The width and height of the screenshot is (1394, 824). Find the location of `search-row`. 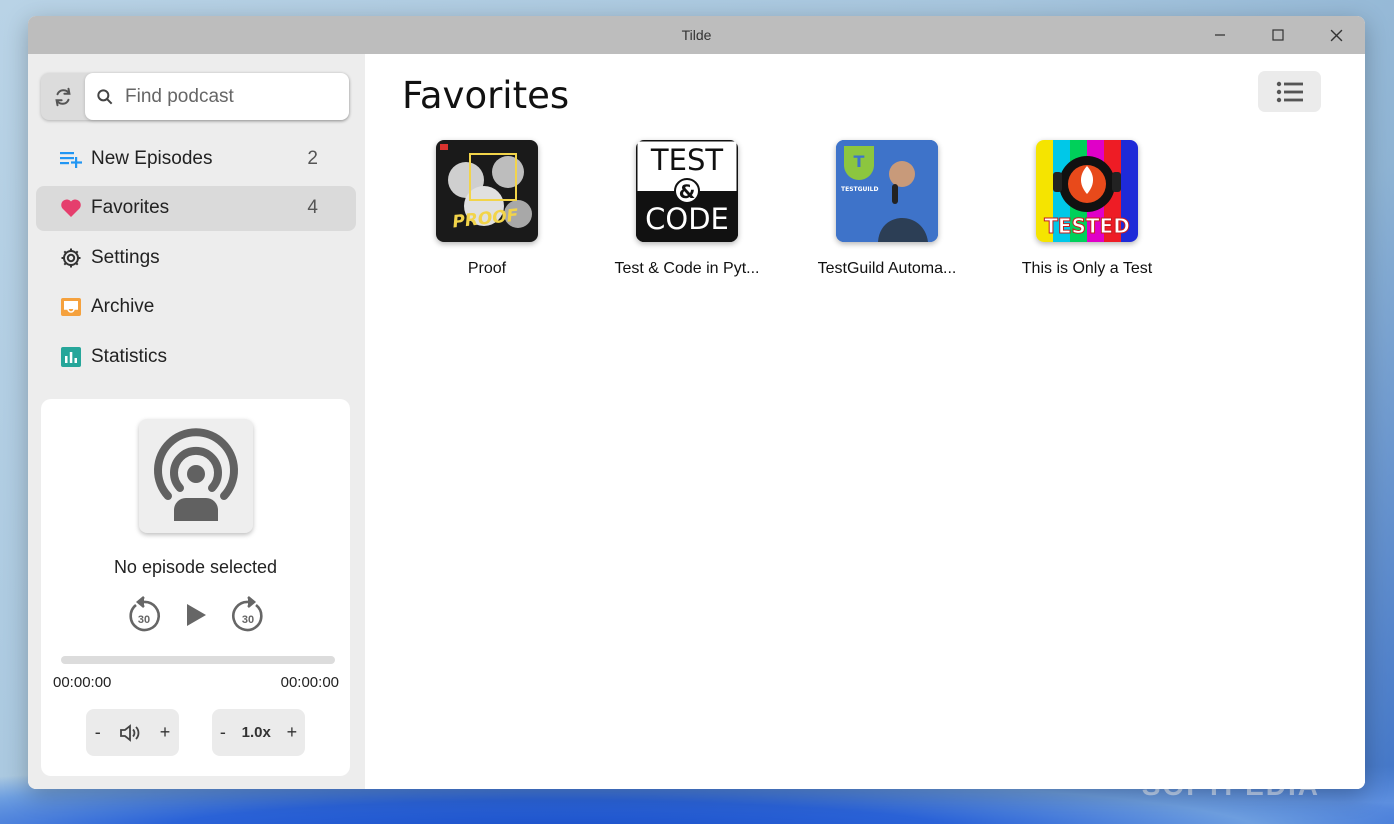

search-row is located at coordinates (195, 96).